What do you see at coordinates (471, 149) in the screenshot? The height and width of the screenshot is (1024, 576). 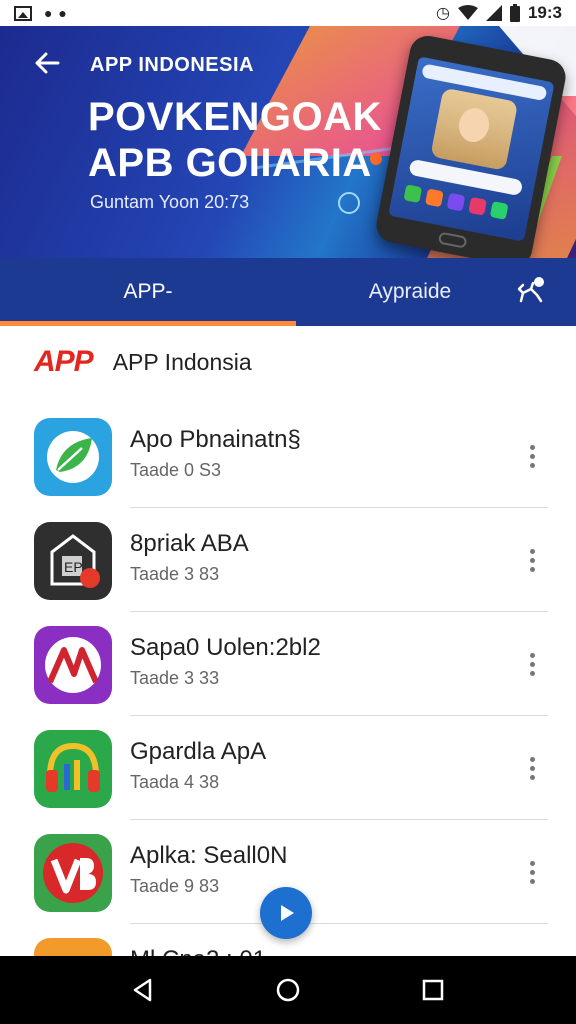 I see `phone-screen` at bounding box center [471, 149].